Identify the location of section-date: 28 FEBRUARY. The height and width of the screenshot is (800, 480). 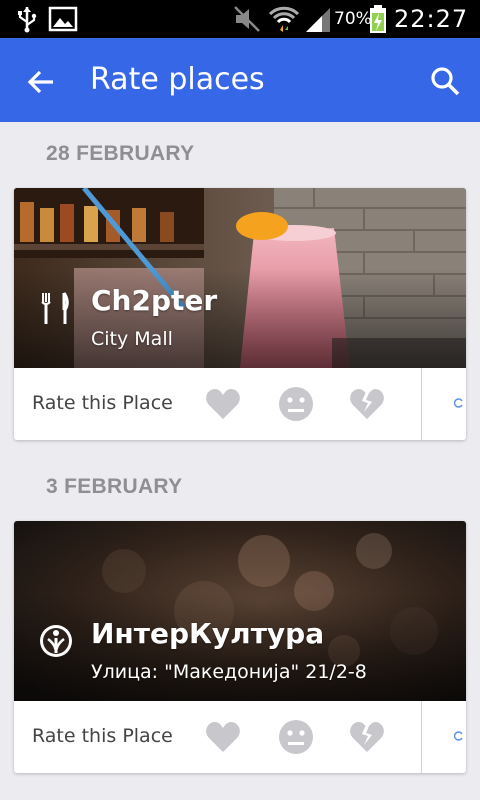
(120, 153).